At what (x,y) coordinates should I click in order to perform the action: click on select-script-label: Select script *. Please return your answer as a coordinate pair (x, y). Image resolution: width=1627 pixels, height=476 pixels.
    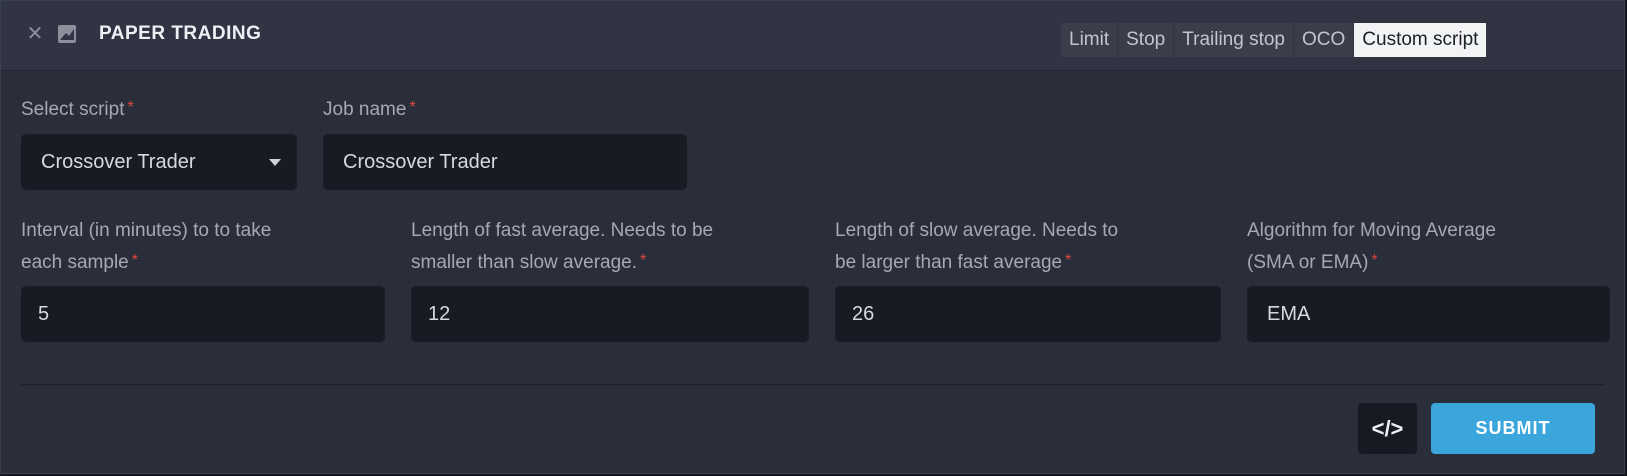
    Looking at the image, I should click on (77, 110).